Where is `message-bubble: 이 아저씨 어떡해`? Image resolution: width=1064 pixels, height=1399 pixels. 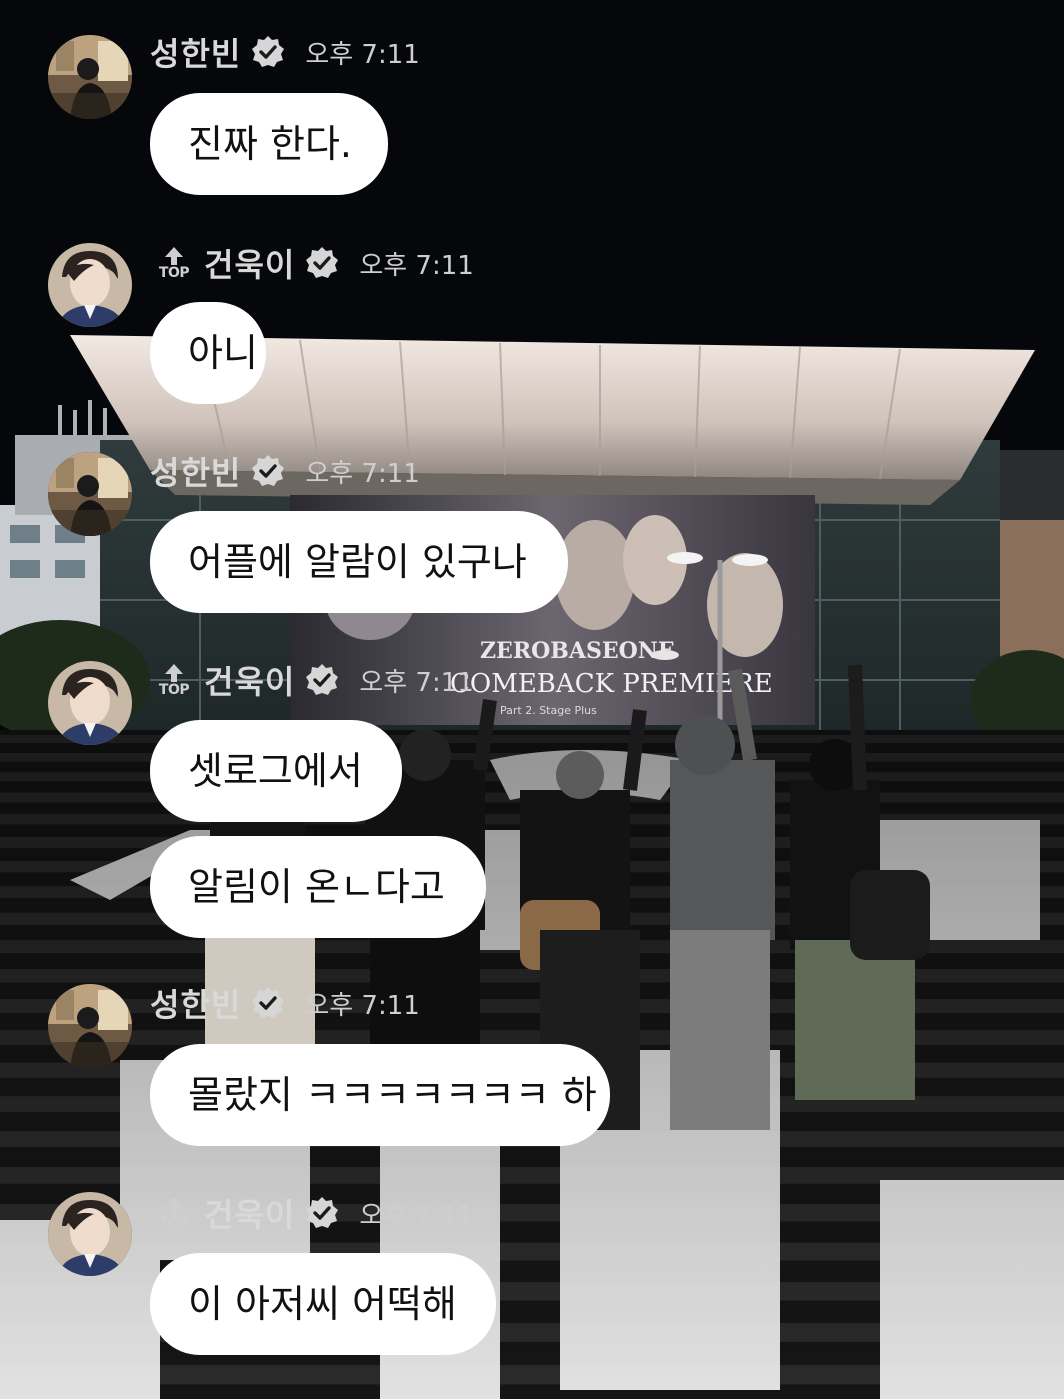 message-bubble: 이 아저씨 어떡해 is located at coordinates (323, 1304).